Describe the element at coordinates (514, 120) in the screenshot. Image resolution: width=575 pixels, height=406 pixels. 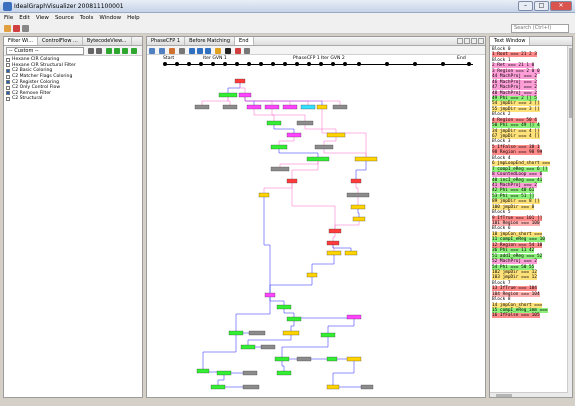
I see `node-text: 4 Region === 50 4` at that location.